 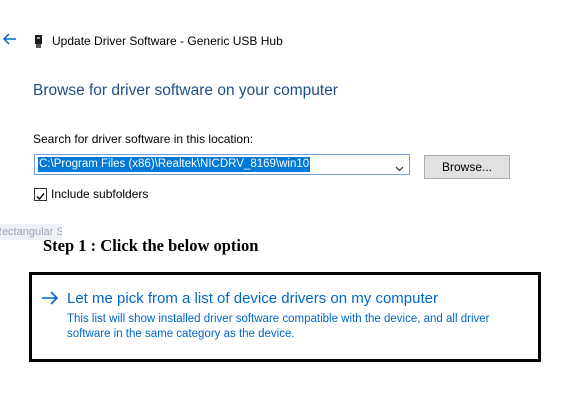 I want to click on checkmark-icon, so click(x=40, y=197).